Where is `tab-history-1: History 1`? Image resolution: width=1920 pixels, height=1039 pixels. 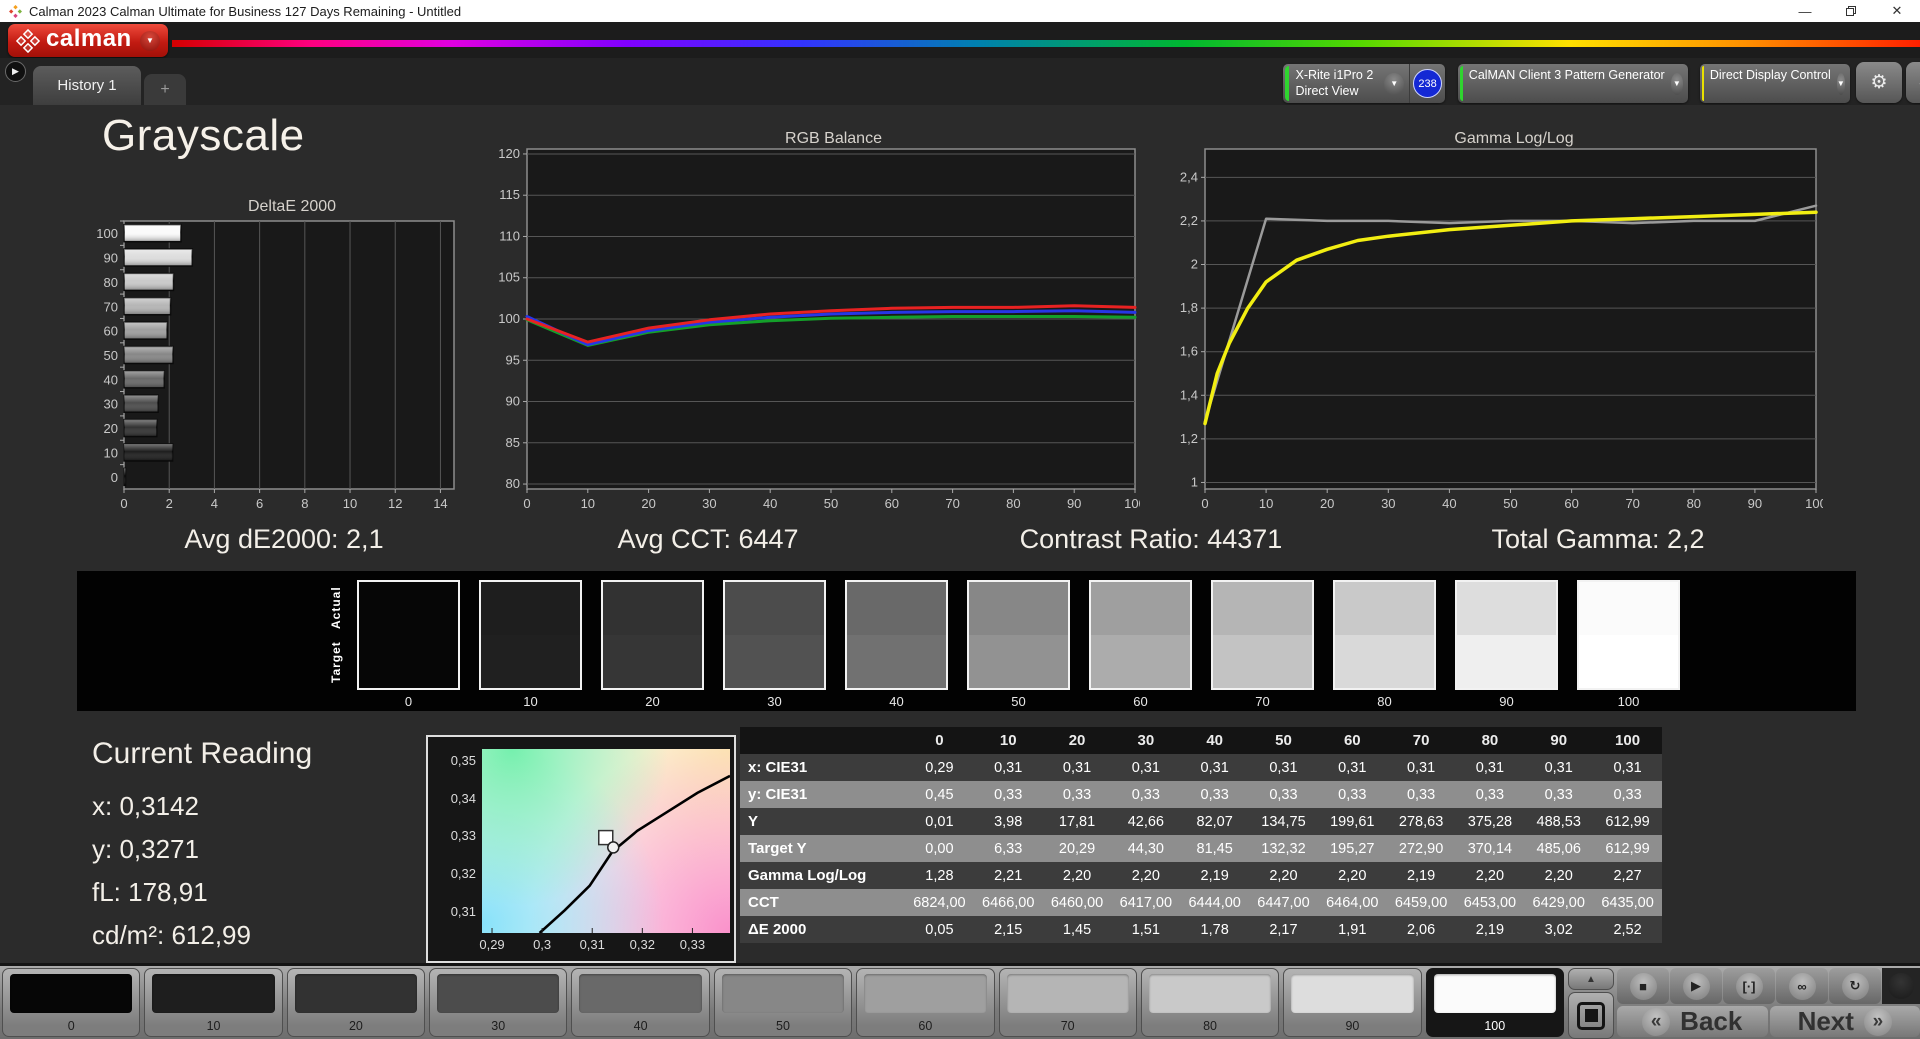 tab-history-1: History 1 is located at coordinates (87, 85).